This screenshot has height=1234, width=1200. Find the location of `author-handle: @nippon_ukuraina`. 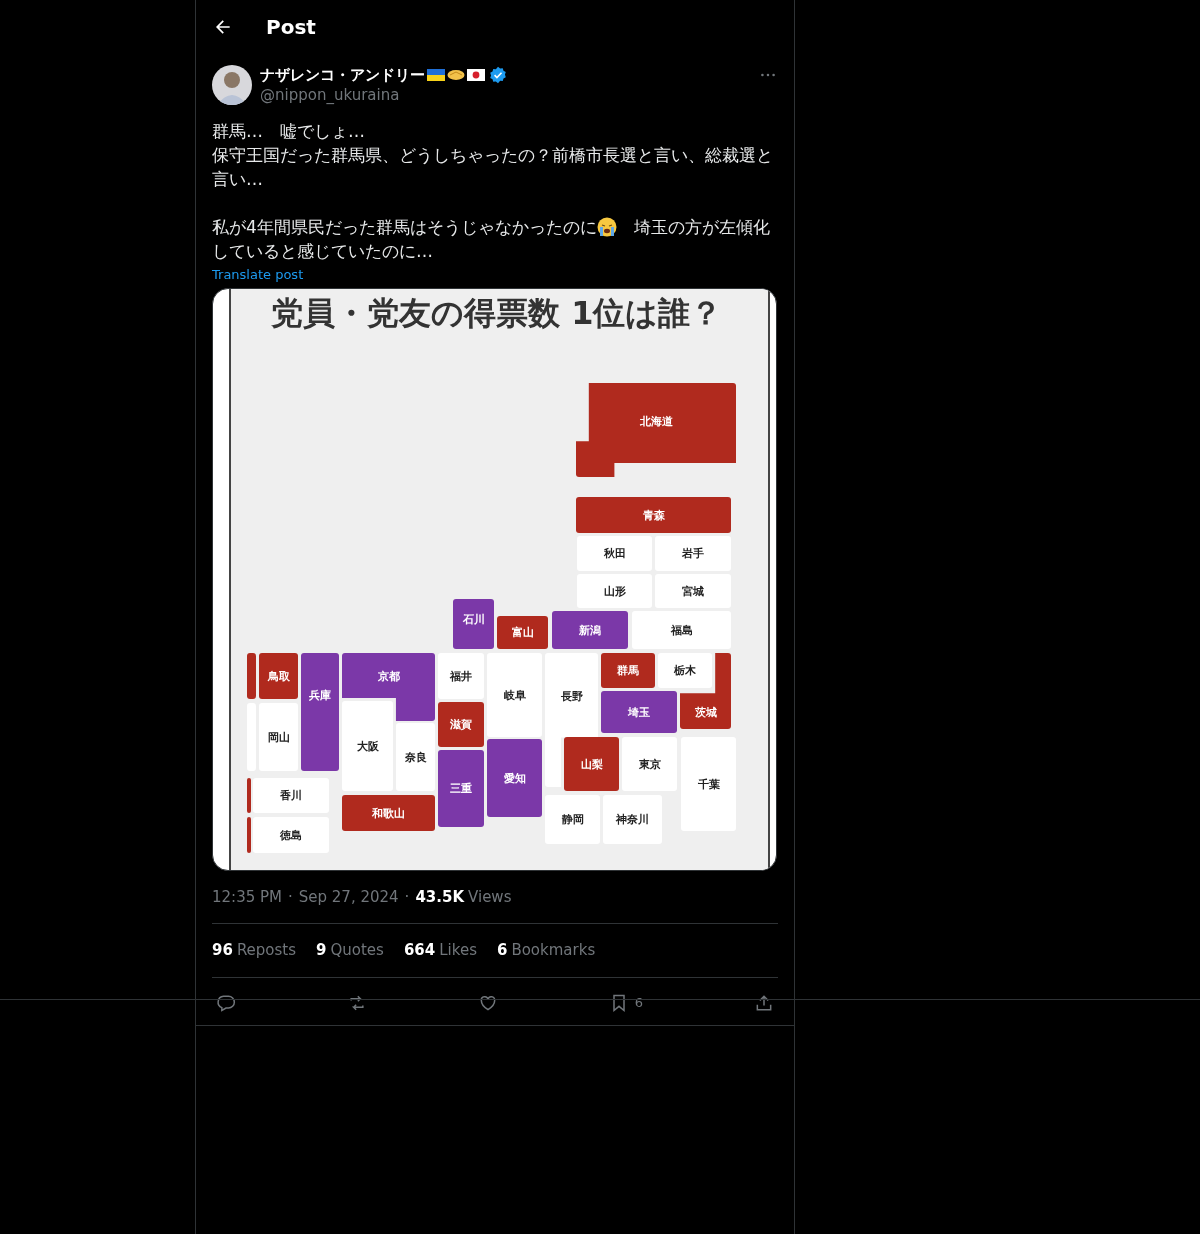

author-handle: @nippon_ukuraina is located at coordinates (505, 95).